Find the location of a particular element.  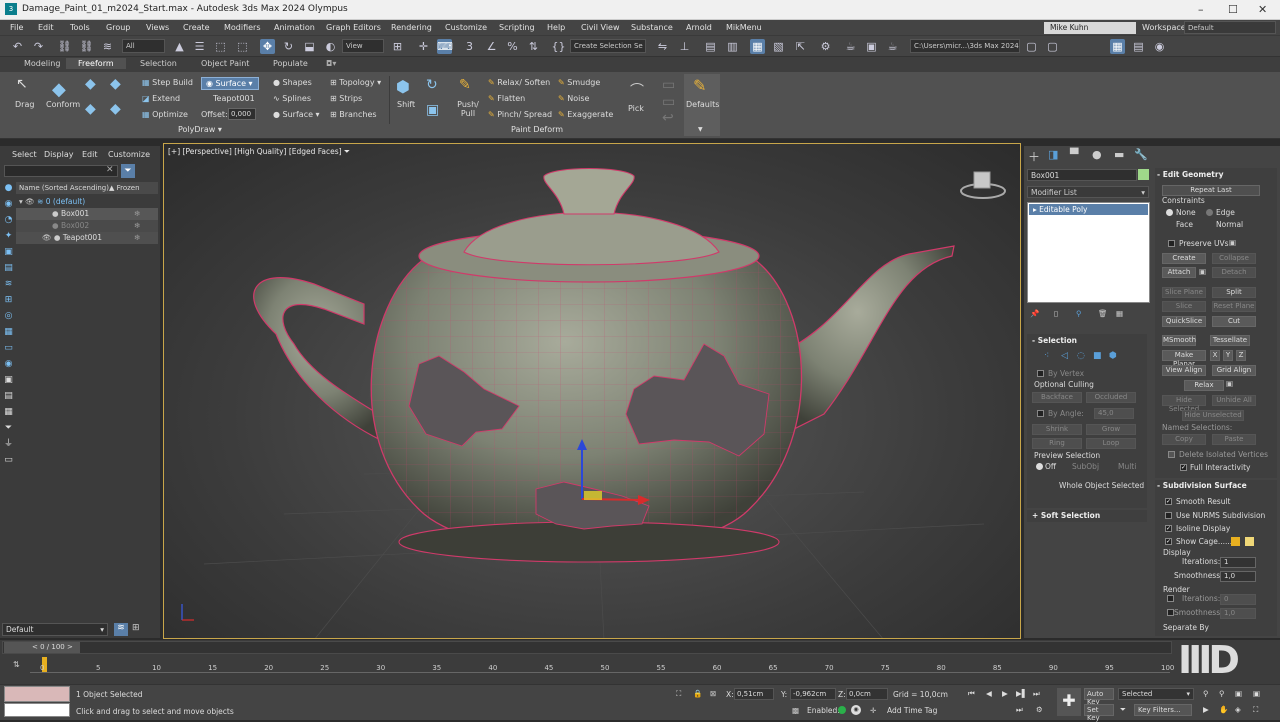

display-iterations-input: 1 is located at coordinates (1238, 562).